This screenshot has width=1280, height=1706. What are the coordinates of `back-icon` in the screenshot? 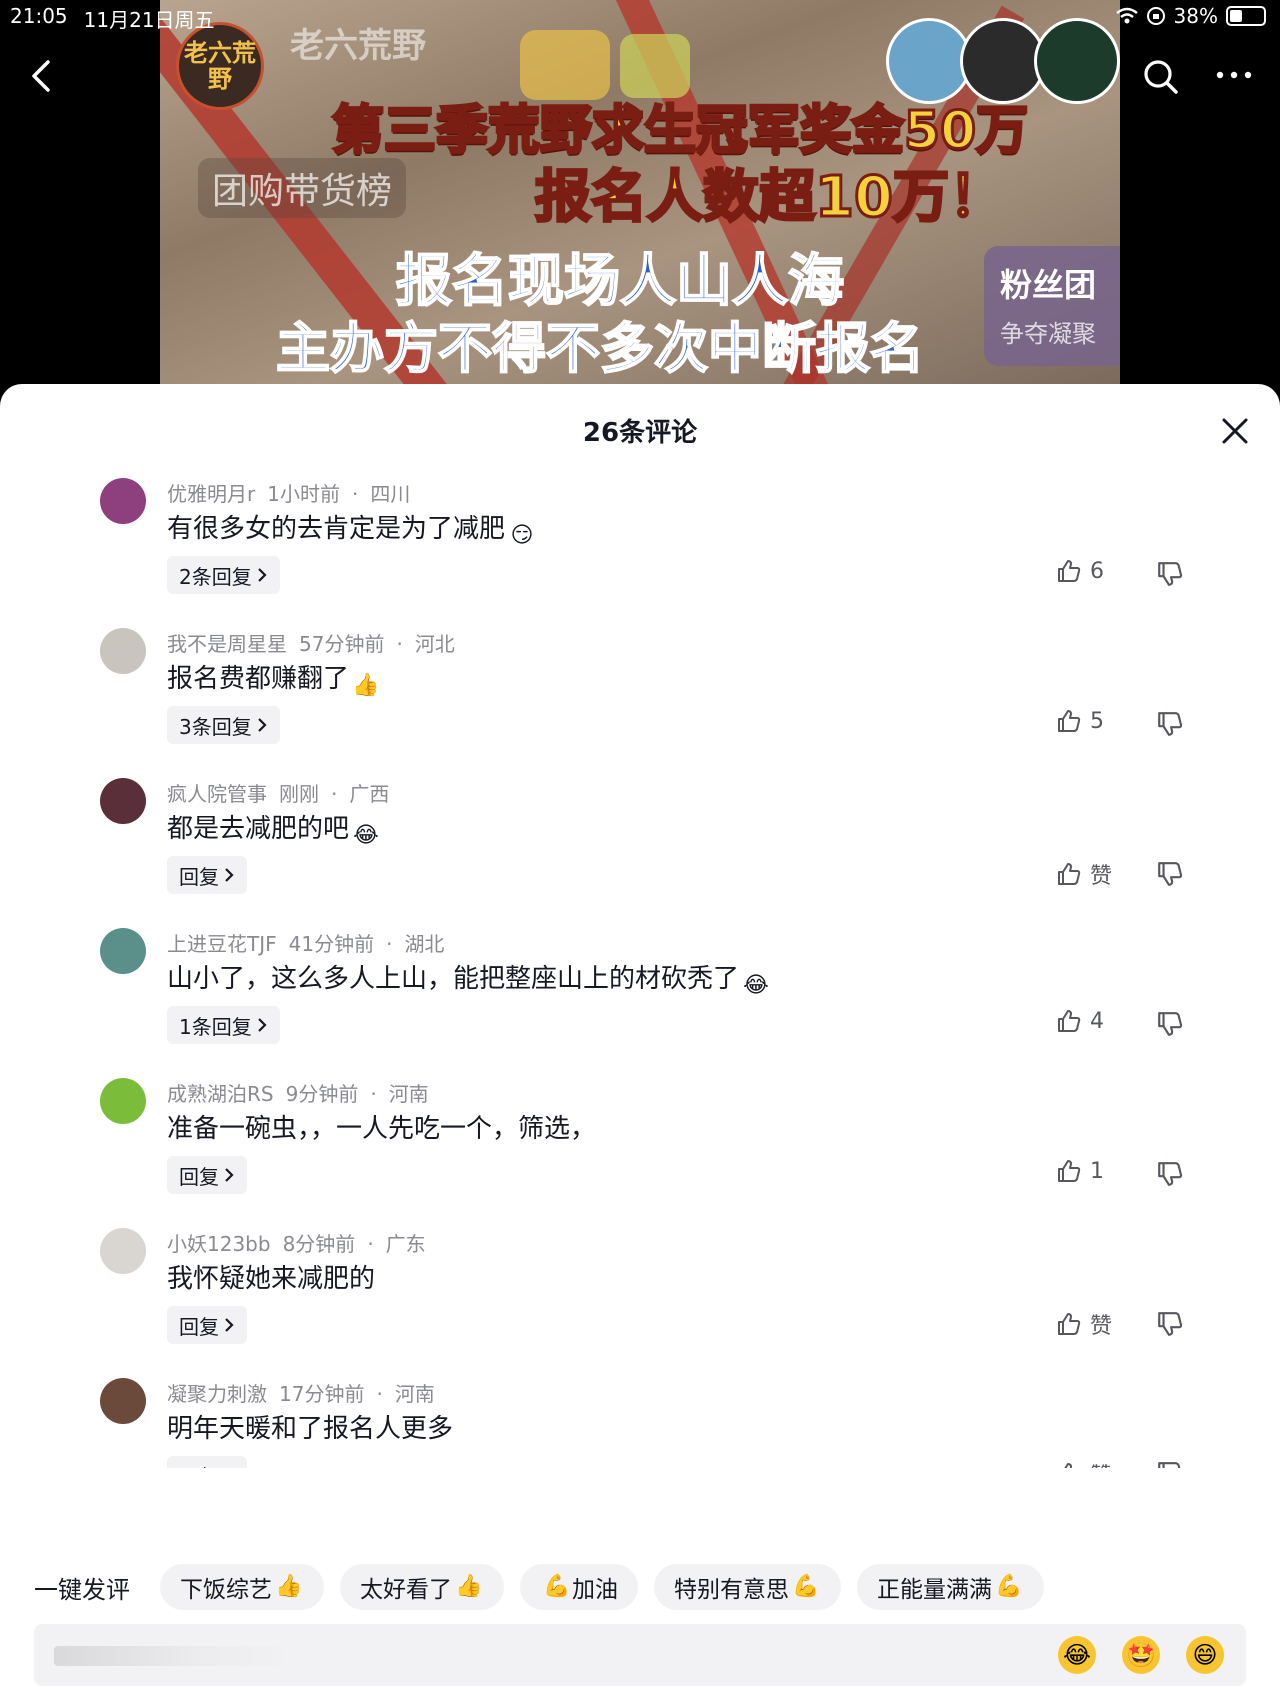 It's located at (42, 76).